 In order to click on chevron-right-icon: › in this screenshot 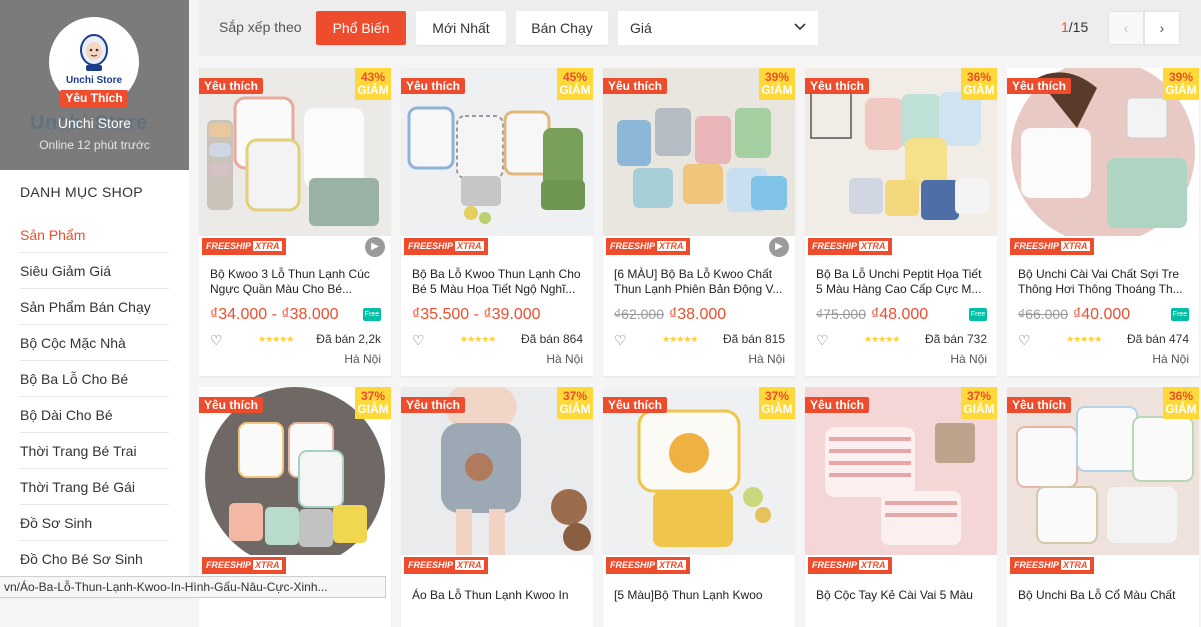, I will do `click(1162, 28)`.